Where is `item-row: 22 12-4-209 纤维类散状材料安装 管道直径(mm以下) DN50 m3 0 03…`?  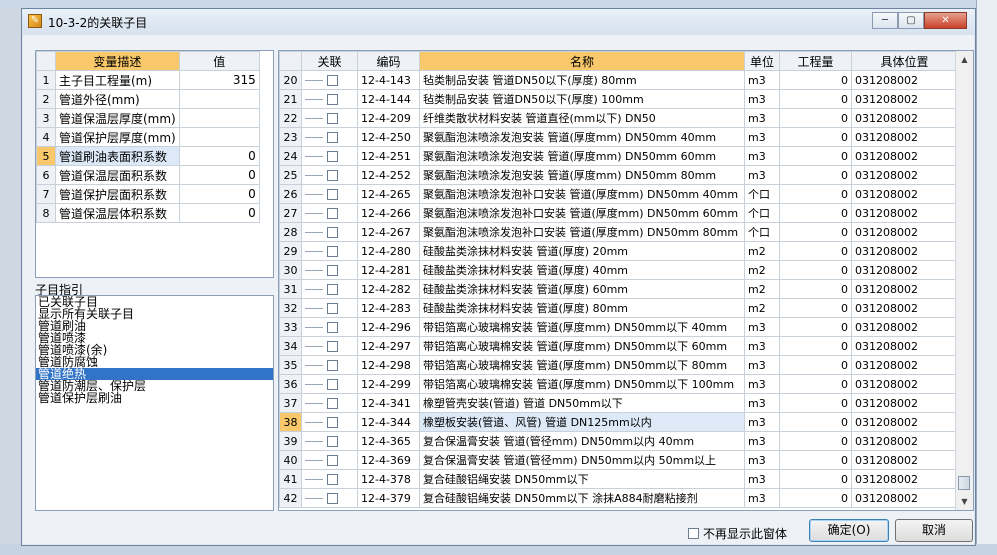 item-row: 22 12-4-209 纤维类散状材料安装 管道直径(mm以下) DN50 m3 0 03… is located at coordinates (618, 118).